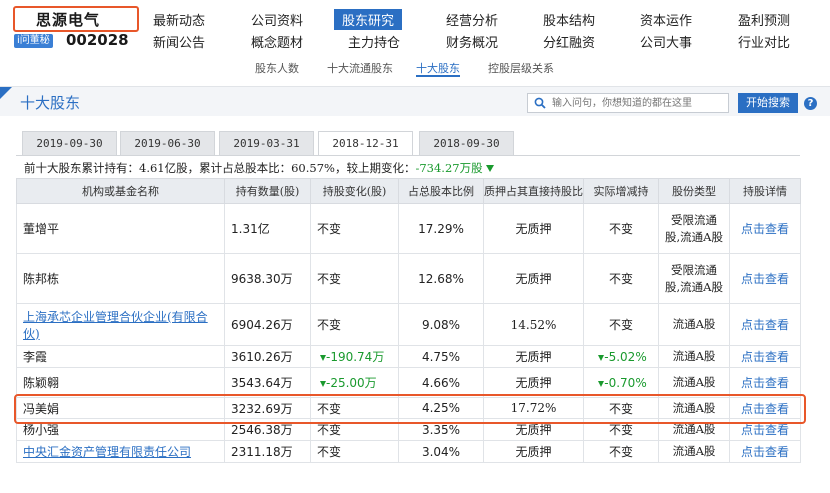 The width and height of the screenshot is (830, 493). I want to click on nav-capital-operation: 资本运作, so click(666, 19).